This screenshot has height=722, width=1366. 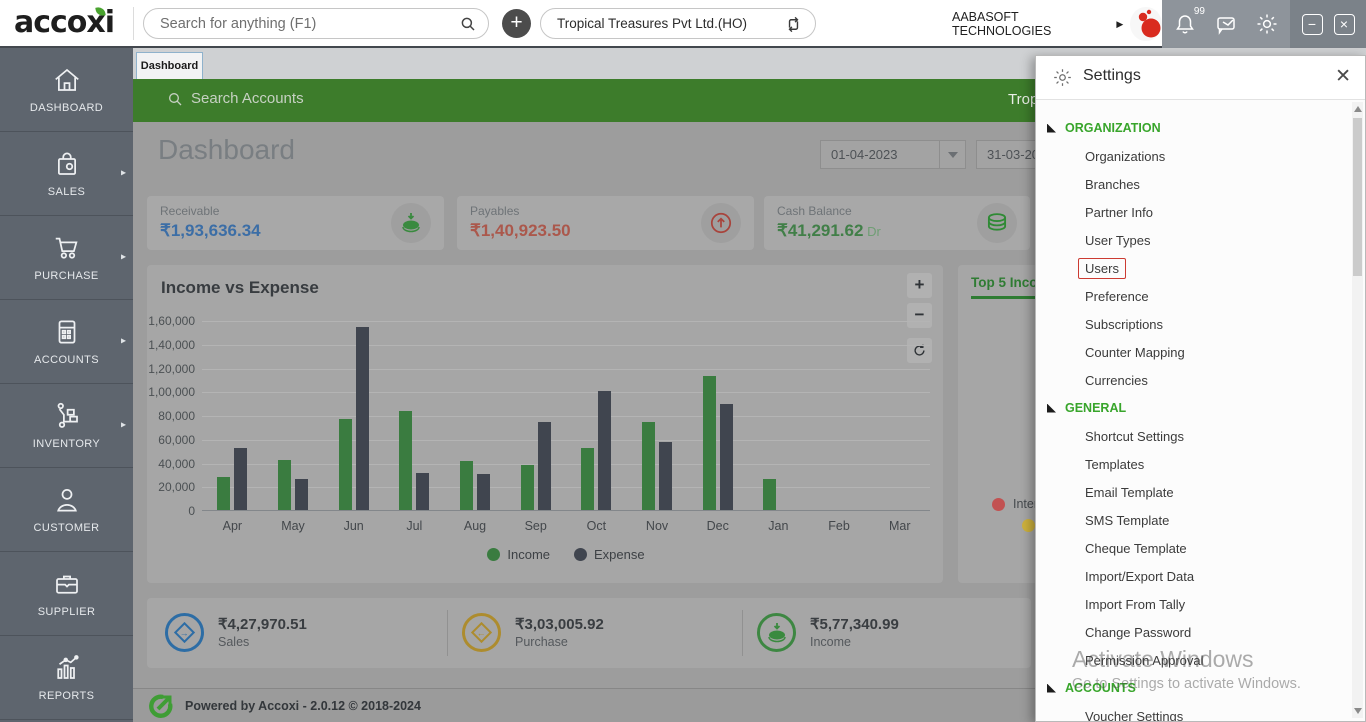 I want to click on expense-bar-apr, so click(x=241, y=479).